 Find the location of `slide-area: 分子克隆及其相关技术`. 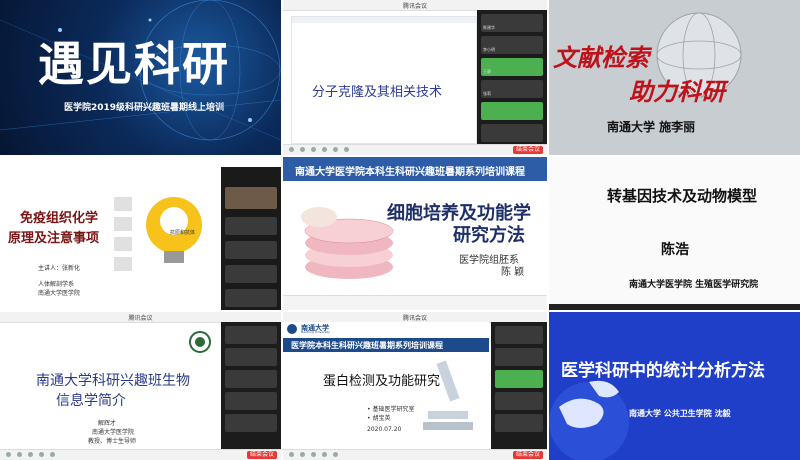

slide-area: 分子克隆及其相关技术 is located at coordinates (384, 80).